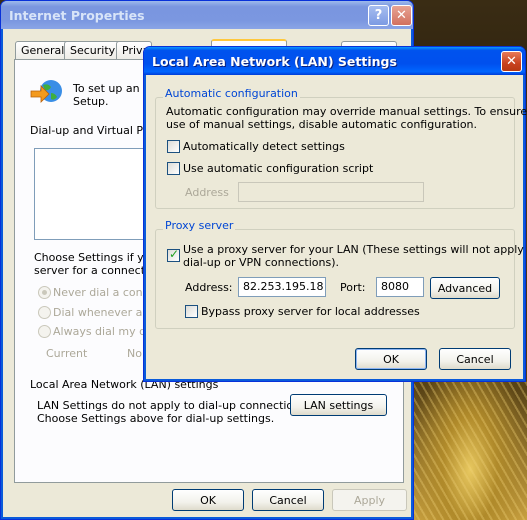  What do you see at coordinates (278, 168) in the screenshot?
I see `auto-config-script-label: Use automatic configuration script` at bounding box center [278, 168].